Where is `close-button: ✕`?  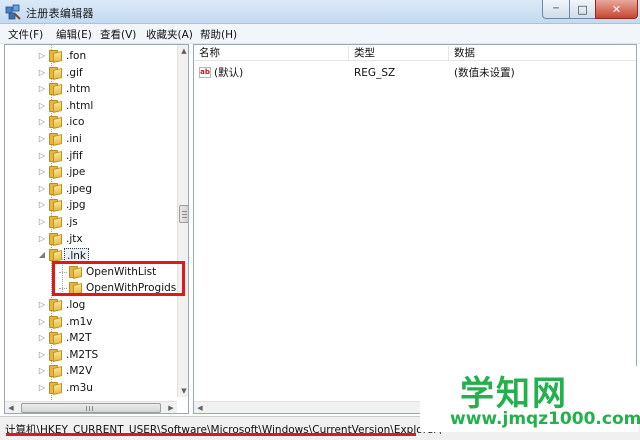 close-button: ✕ is located at coordinates (616, 9).